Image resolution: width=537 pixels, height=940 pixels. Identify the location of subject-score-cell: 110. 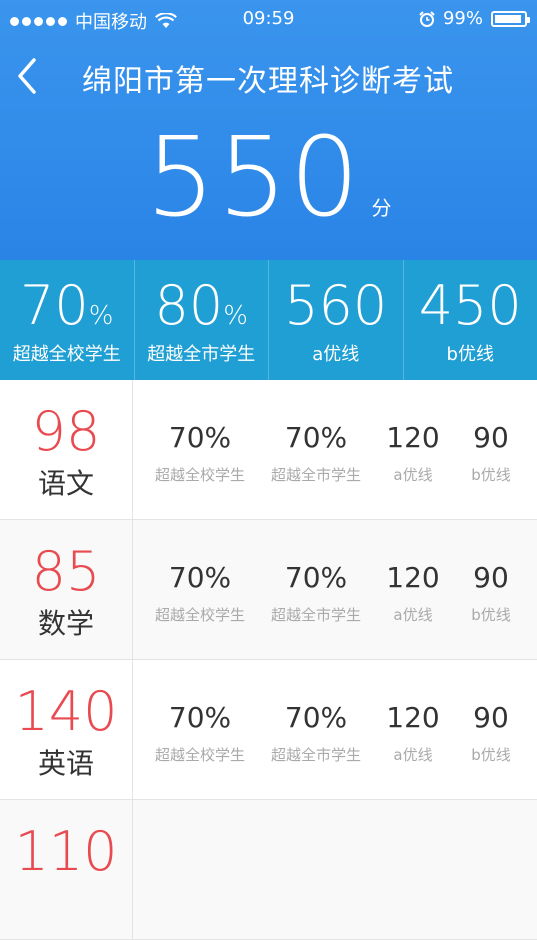
(66, 869).